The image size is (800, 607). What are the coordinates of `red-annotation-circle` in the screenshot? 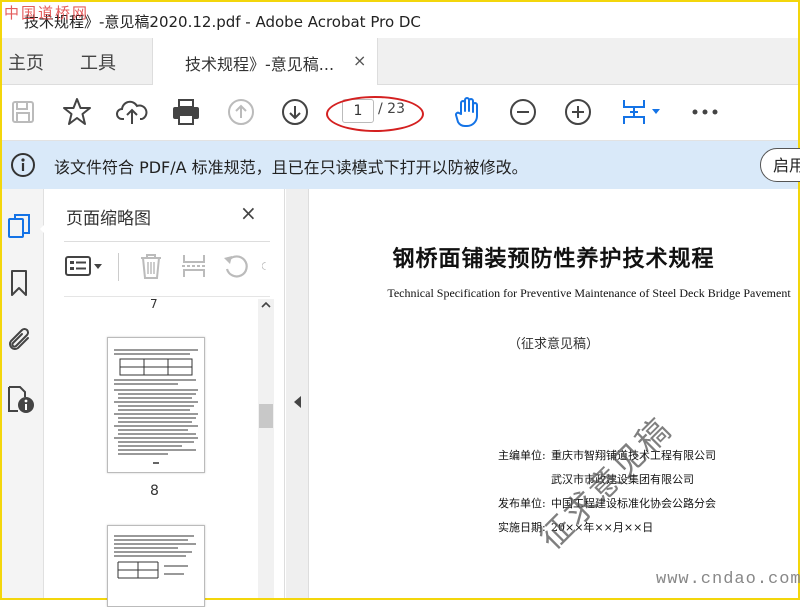 It's located at (375, 114).